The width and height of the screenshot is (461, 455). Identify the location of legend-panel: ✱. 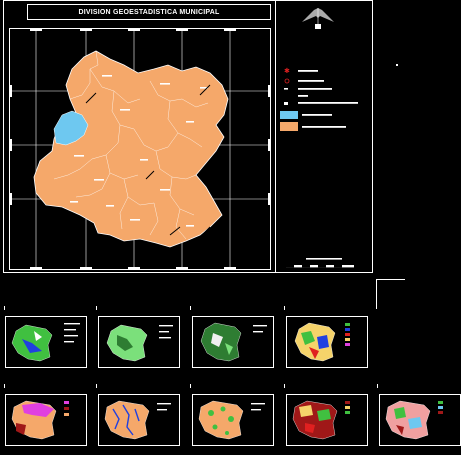
(324, 136).